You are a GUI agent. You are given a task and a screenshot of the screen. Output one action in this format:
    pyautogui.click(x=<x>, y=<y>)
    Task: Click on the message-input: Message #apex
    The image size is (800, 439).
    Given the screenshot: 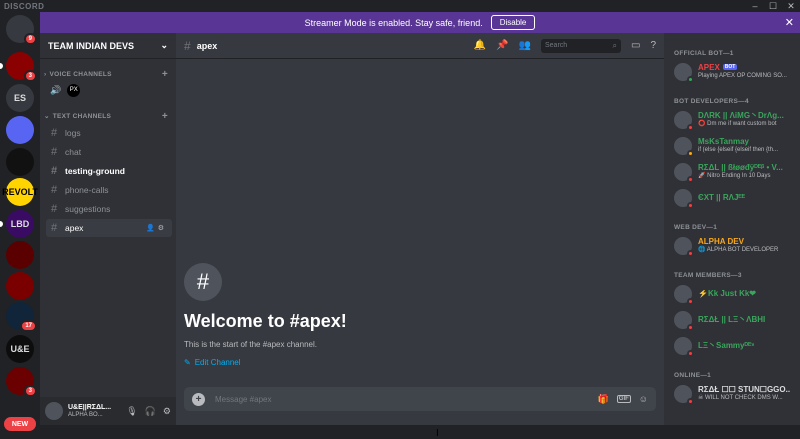 What is the action you would take?
    pyautogui.click(x=243, y=399)
    